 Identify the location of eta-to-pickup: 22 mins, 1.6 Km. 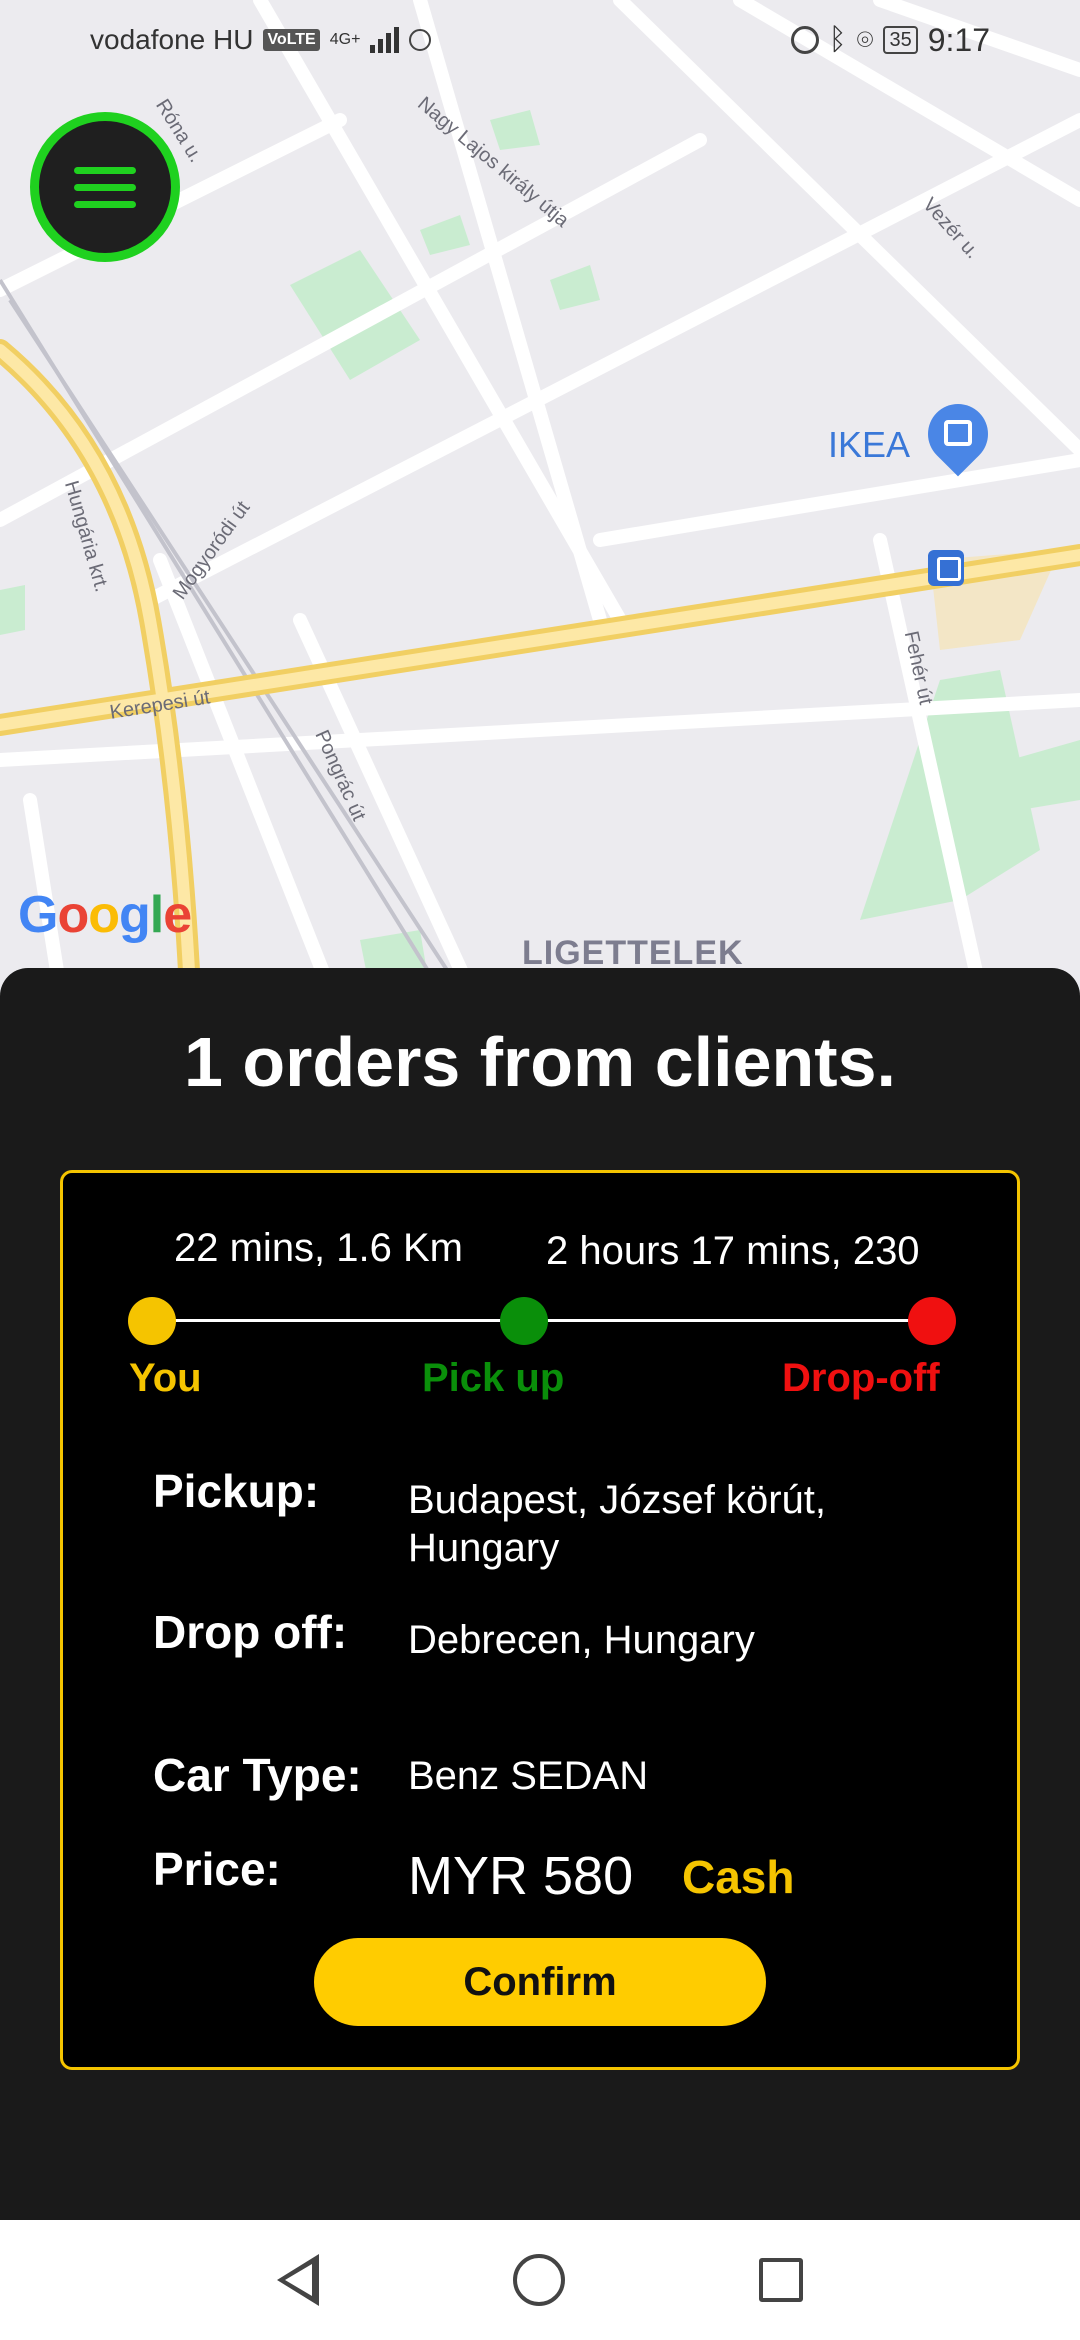
(319, 1248).